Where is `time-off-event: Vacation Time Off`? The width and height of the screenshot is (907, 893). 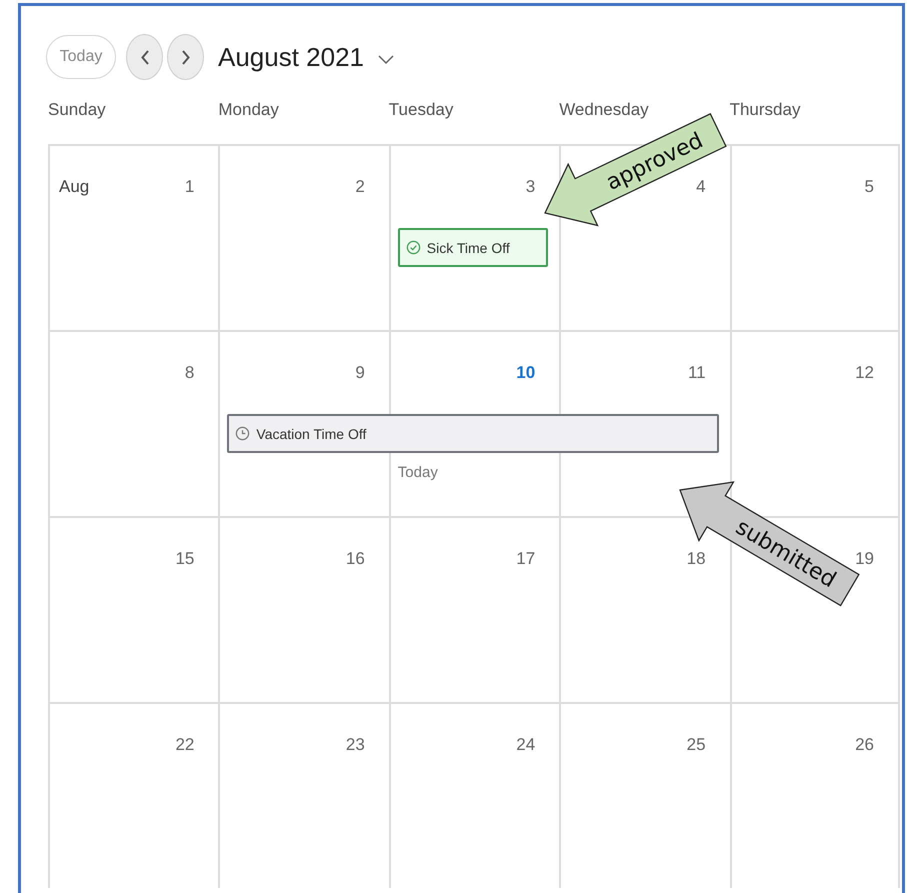 time-off-event: Vacation Time Off is located at coordinates (473, 433).